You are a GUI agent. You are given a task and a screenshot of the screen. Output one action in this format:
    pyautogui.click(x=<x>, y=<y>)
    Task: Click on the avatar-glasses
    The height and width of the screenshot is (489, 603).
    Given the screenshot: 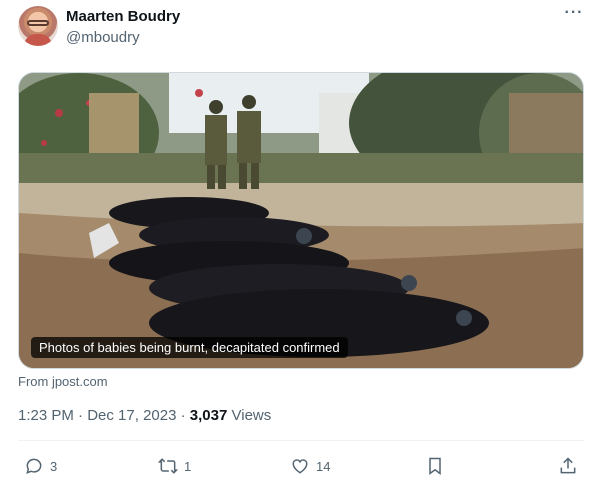 What is the action you would take?
    pyautogui.click(x=38, y=23)
    